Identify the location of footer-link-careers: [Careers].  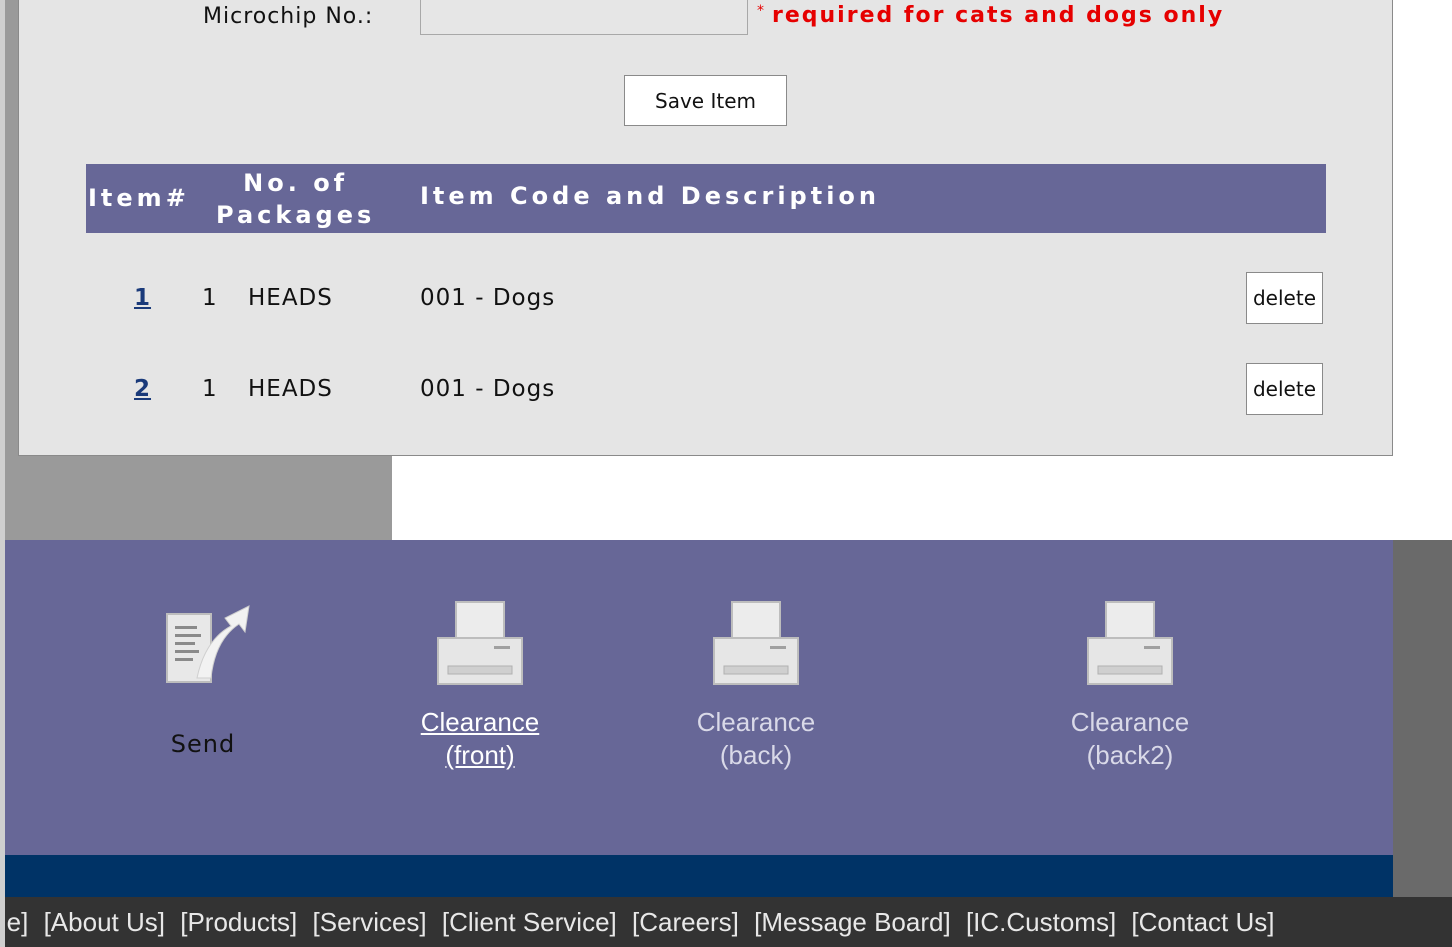
(685, 922).